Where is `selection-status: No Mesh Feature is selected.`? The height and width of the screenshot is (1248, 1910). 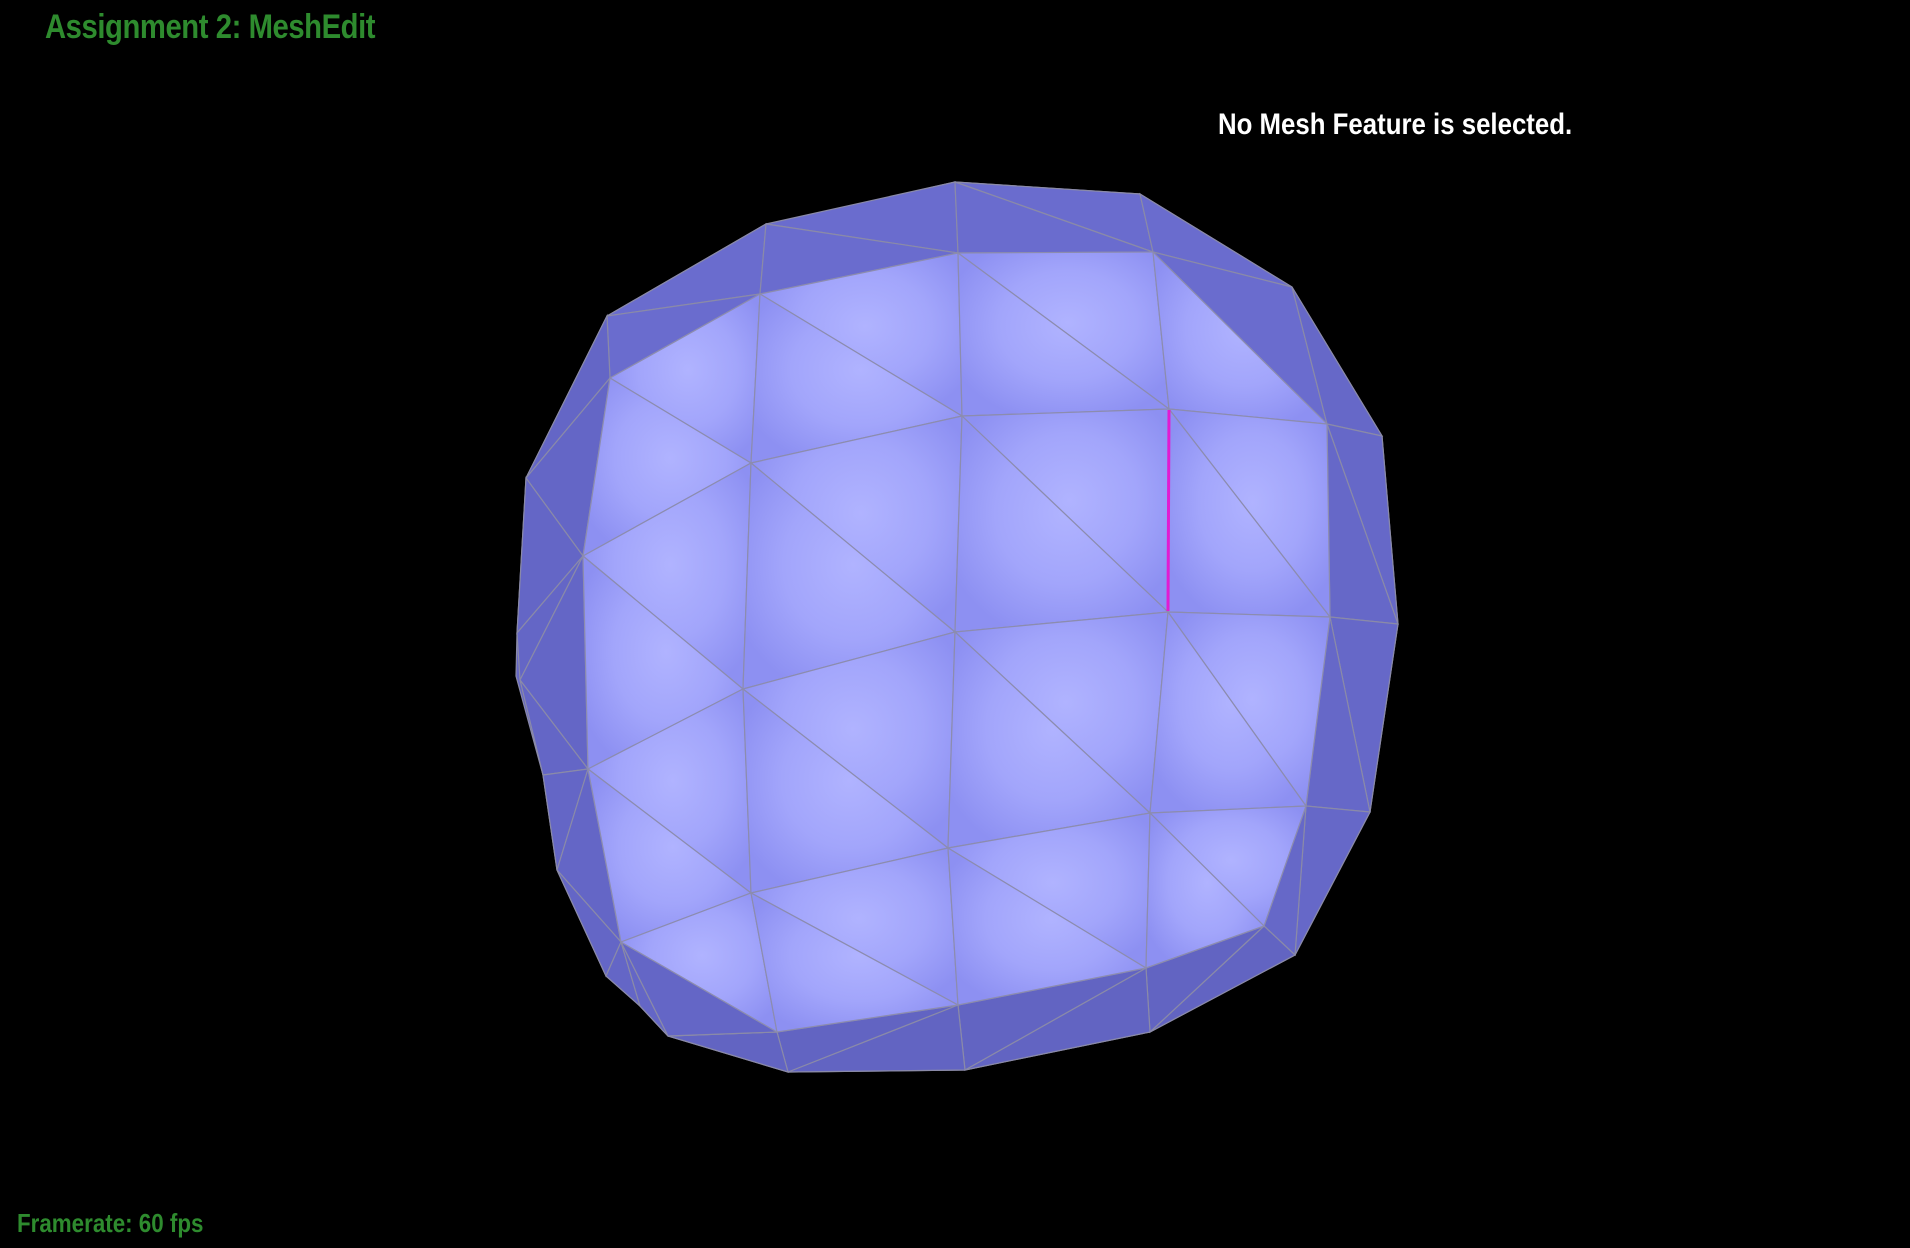 selection-status: No Mesh Feature is selected. is located at coordinates (1395, 124).